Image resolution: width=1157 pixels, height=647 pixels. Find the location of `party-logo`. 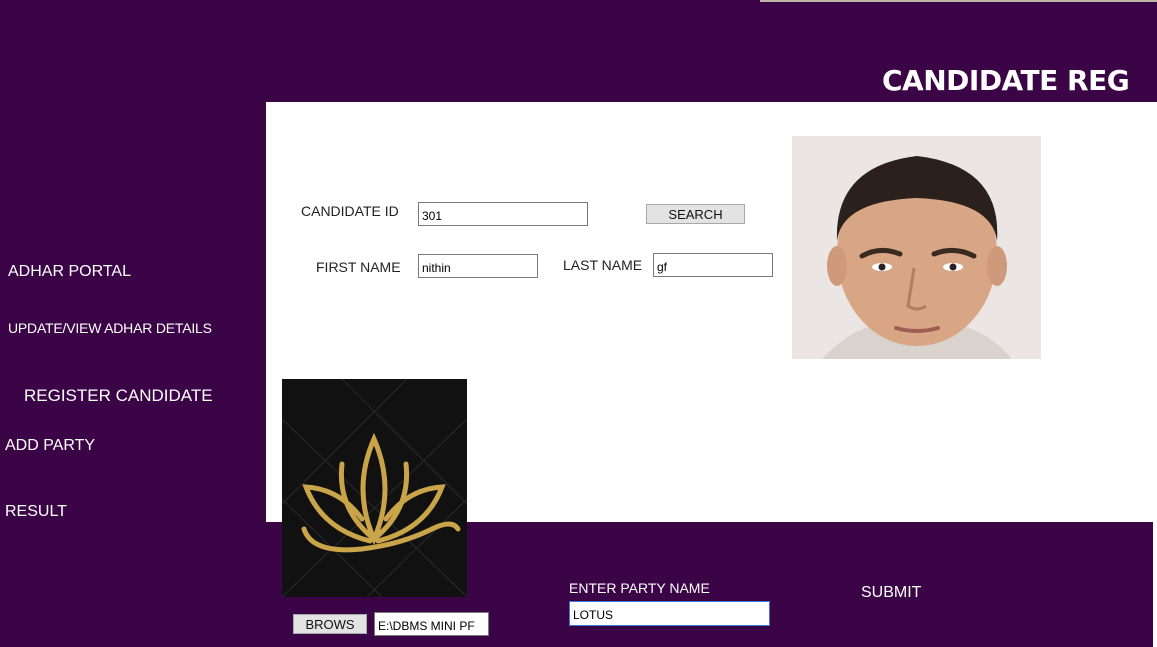

party-logo is located at coordinates (374, 488).